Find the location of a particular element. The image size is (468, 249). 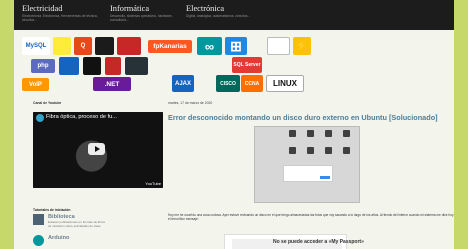

arduino-icon is located at coordinates (38, 240).